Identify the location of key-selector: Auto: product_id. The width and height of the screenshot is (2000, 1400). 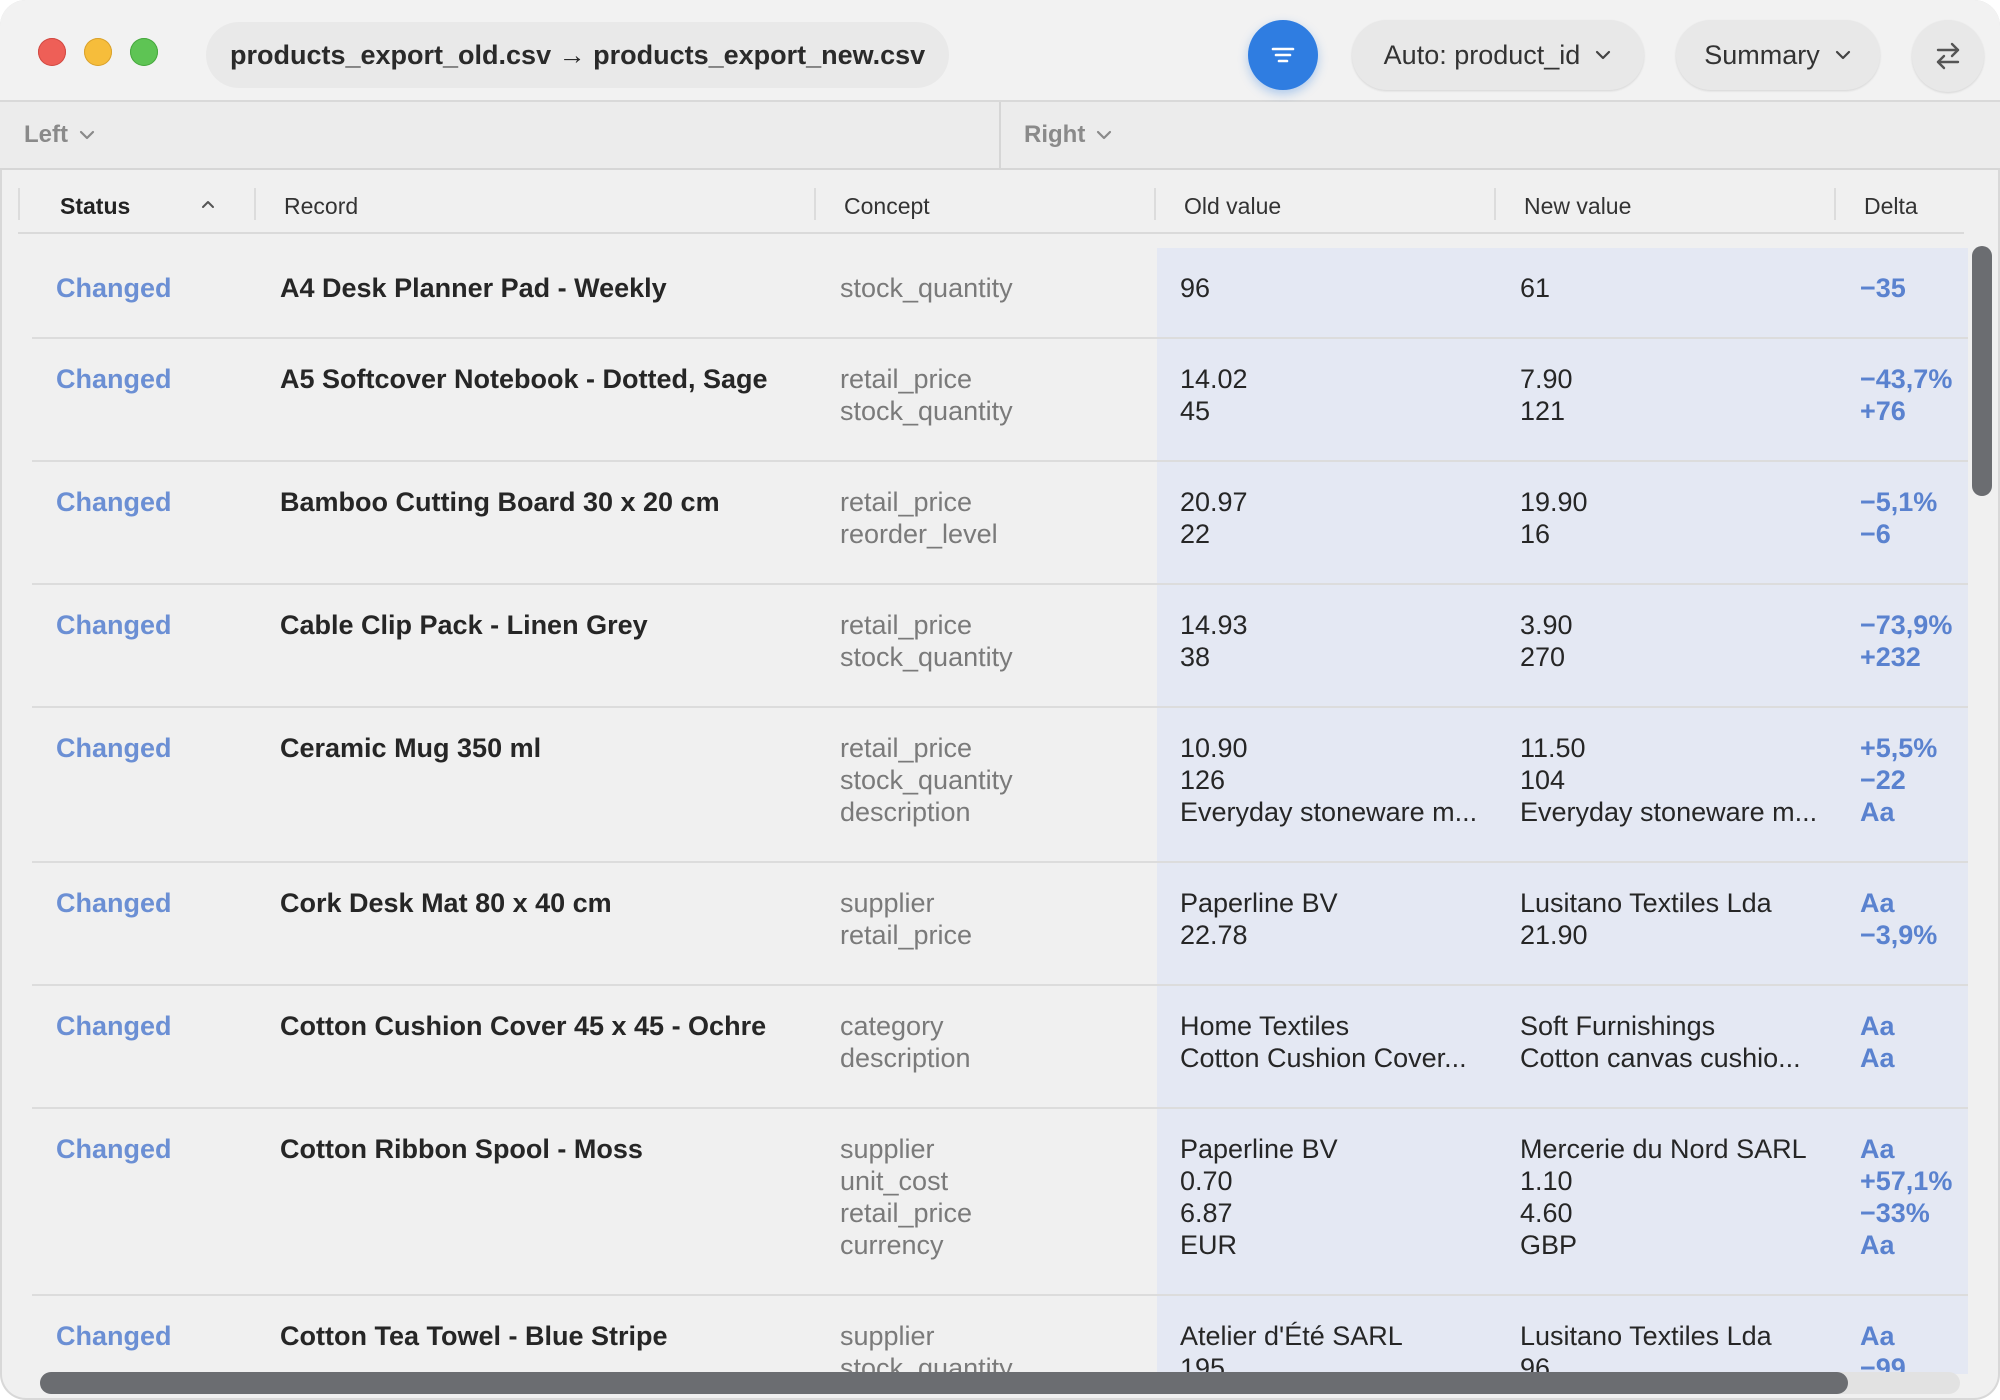
(1498, 55).